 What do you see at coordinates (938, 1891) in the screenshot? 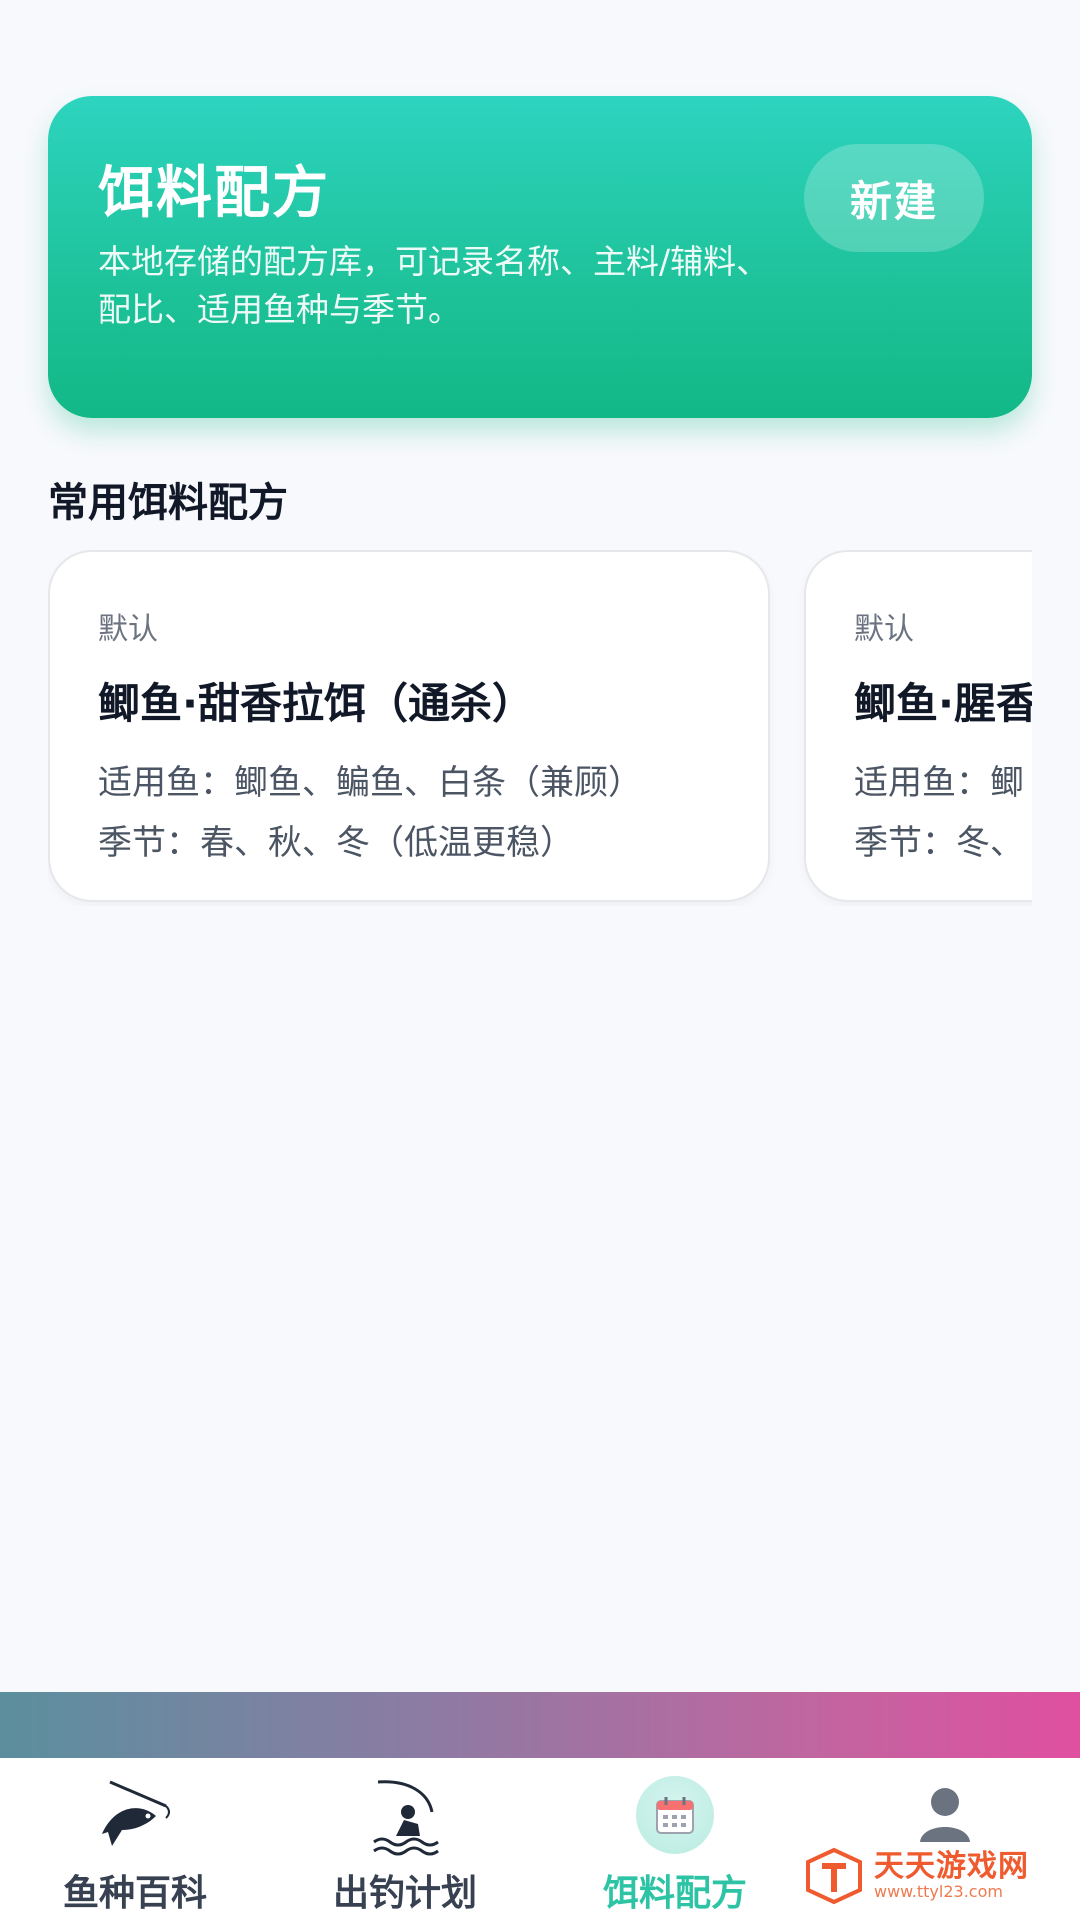
I see `watermark-url: www.ttyl23.com` at bounding box center [938, 1891].